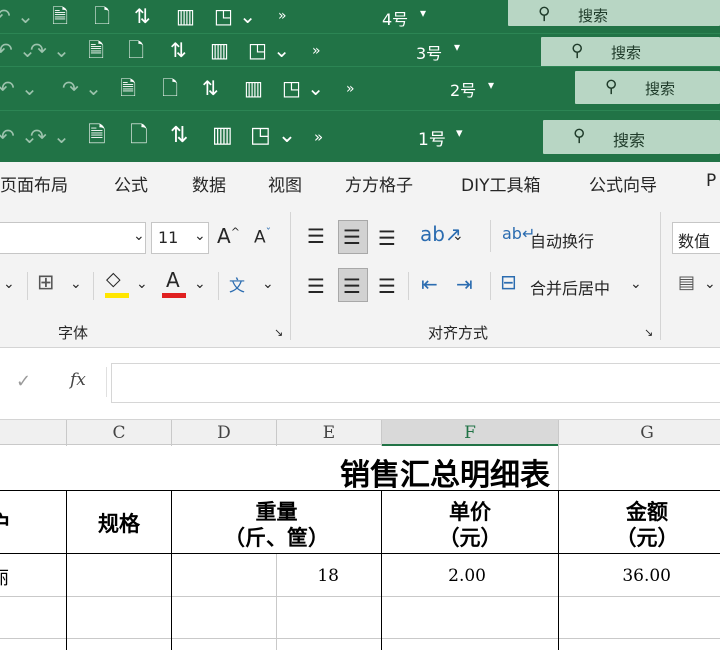 This screenshot has height=650, width=720. What do you see at coordinates (119, 433) in the screenshot?
I see `column-header-c: C` at bounding box center [119, 433].